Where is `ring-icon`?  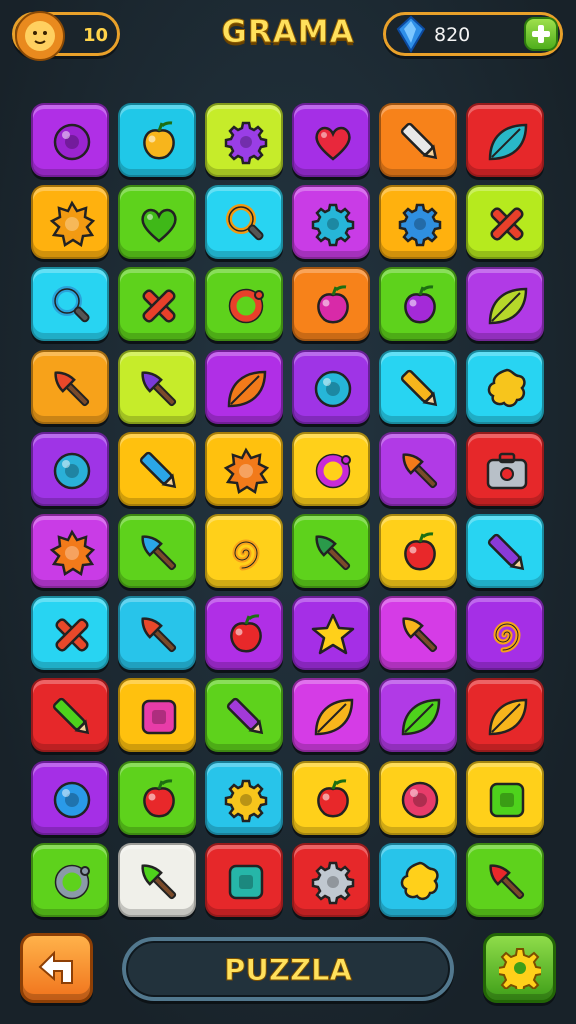 ring-icon is located at coordinates (72, 882).